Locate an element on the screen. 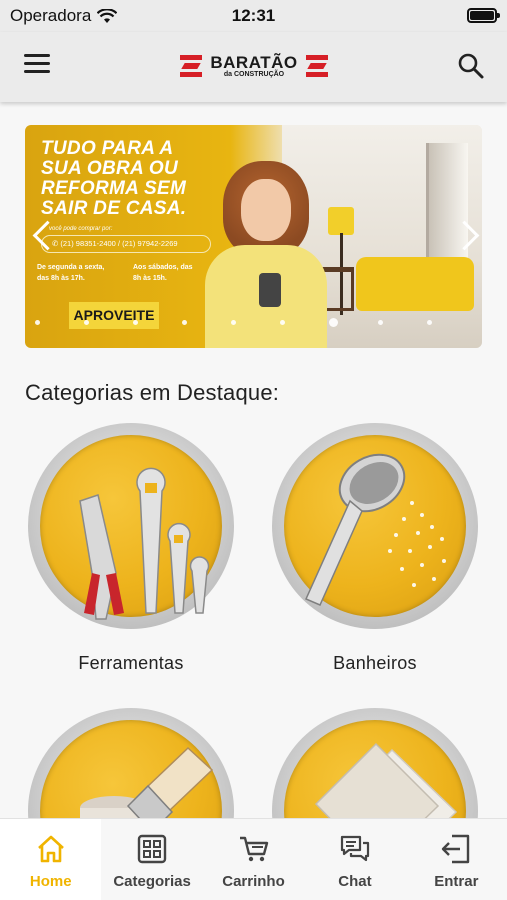 This screenshot has height=900, width=507. tab-label: Categorias is located at coordinates (152, 881).